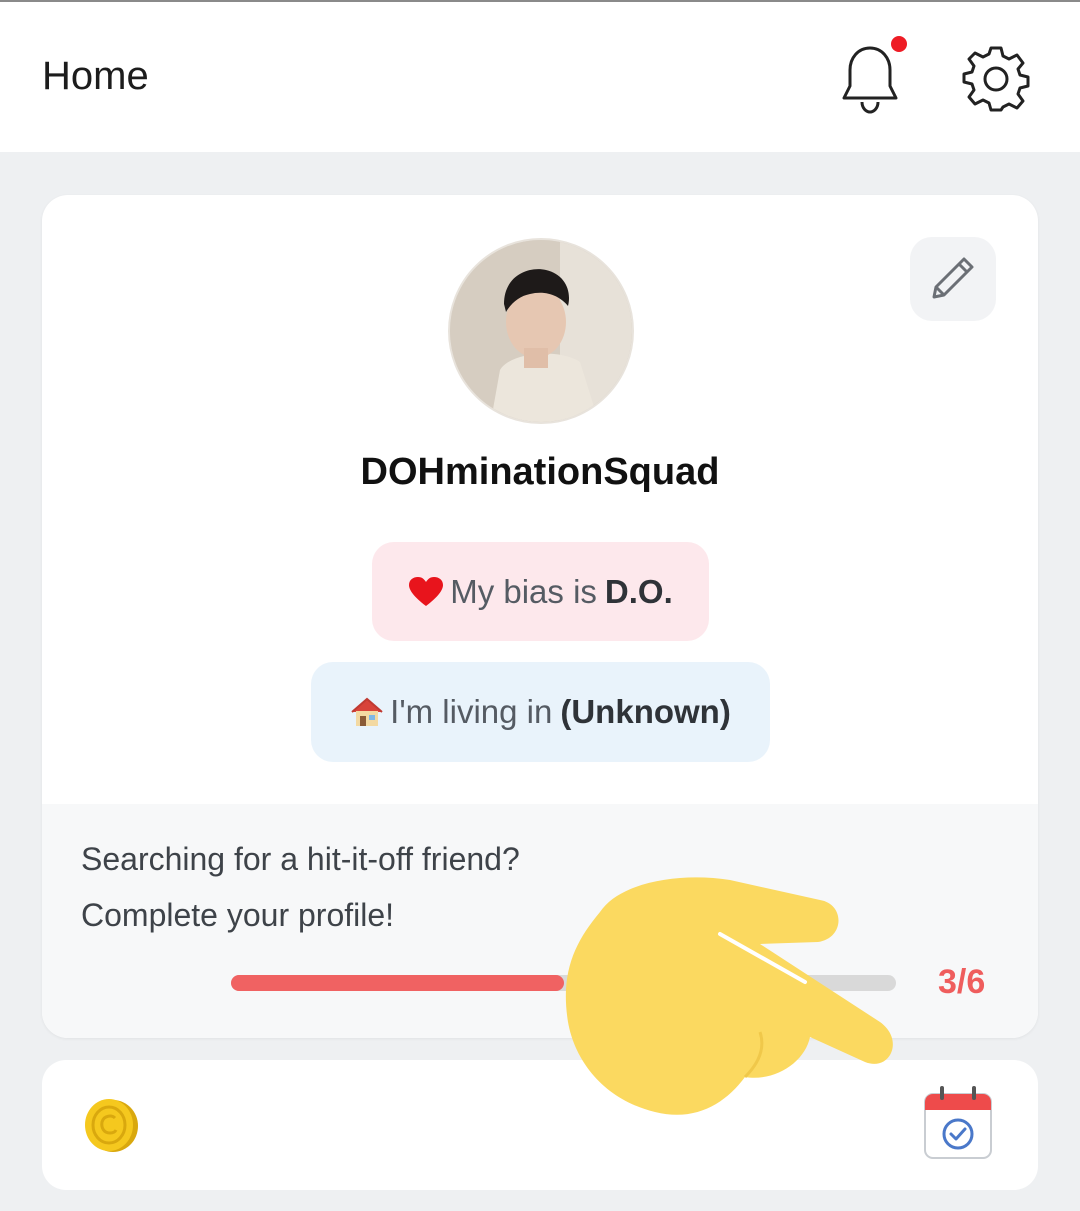 Image resolution: width=1080 pixels, height=1211 pixels. I want to click on page-title: Home, so click(95, 76).